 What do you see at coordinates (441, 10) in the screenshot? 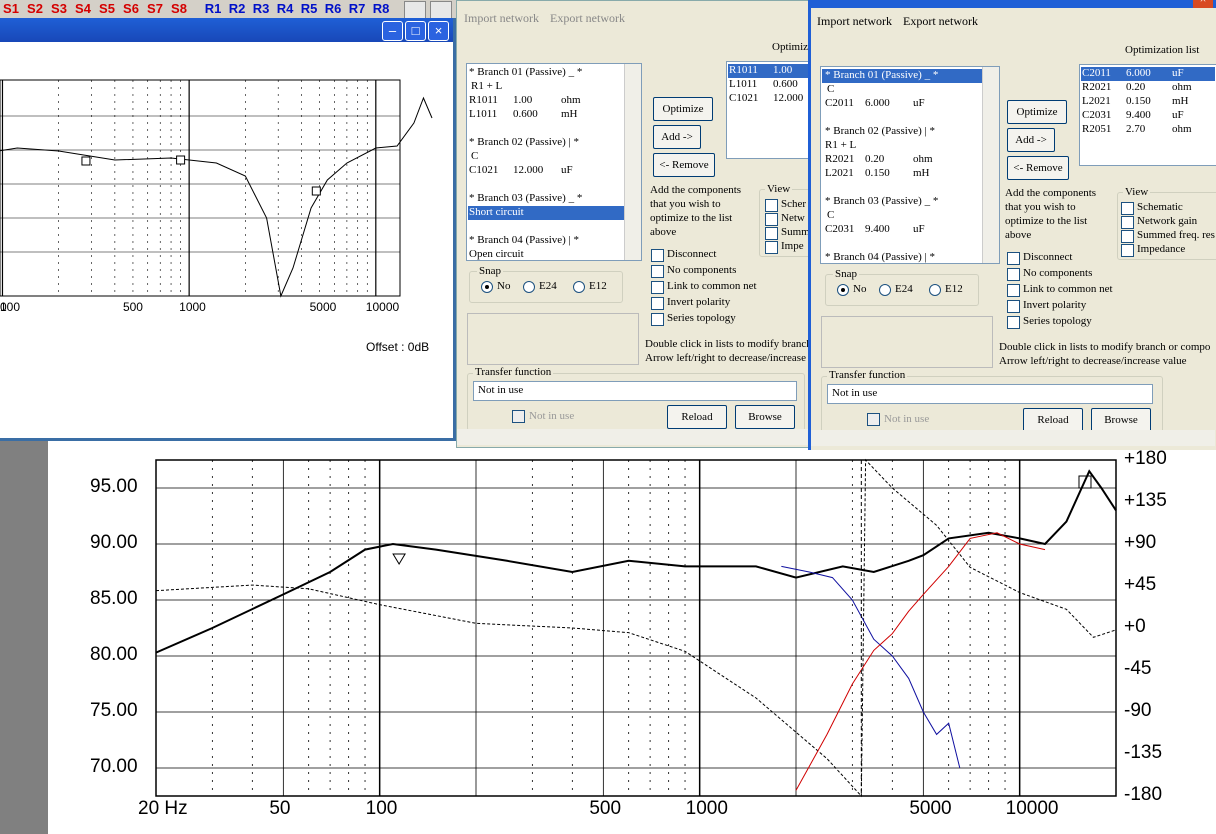
I see `toolbar-icon-b` at bounding box center [441, 10].